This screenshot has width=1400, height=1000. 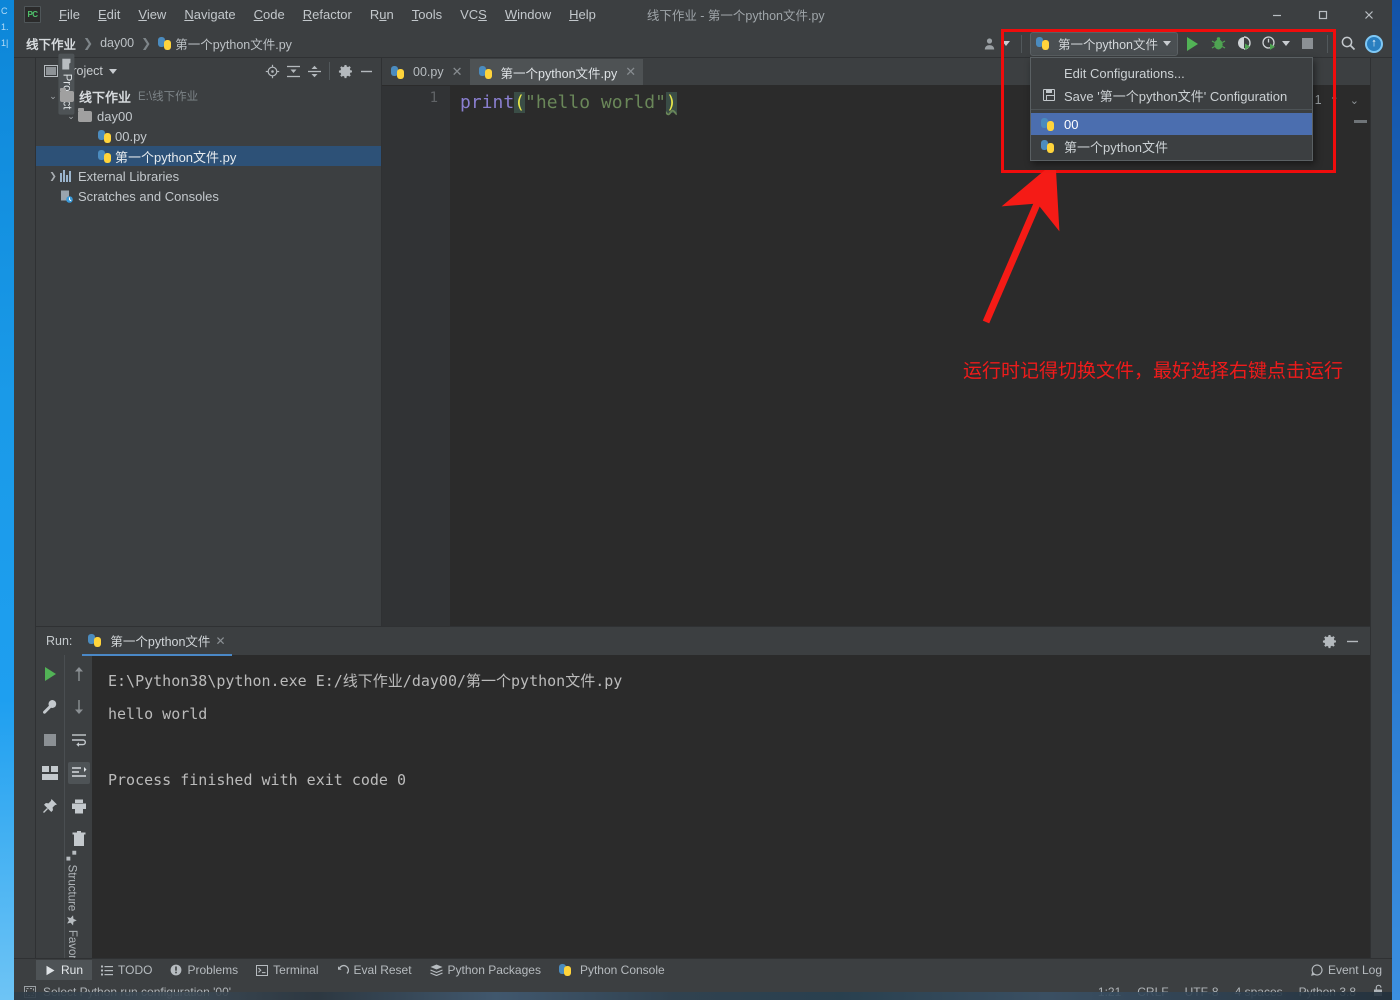 I want to click on maximize-button, so click(x=1323, y=14).